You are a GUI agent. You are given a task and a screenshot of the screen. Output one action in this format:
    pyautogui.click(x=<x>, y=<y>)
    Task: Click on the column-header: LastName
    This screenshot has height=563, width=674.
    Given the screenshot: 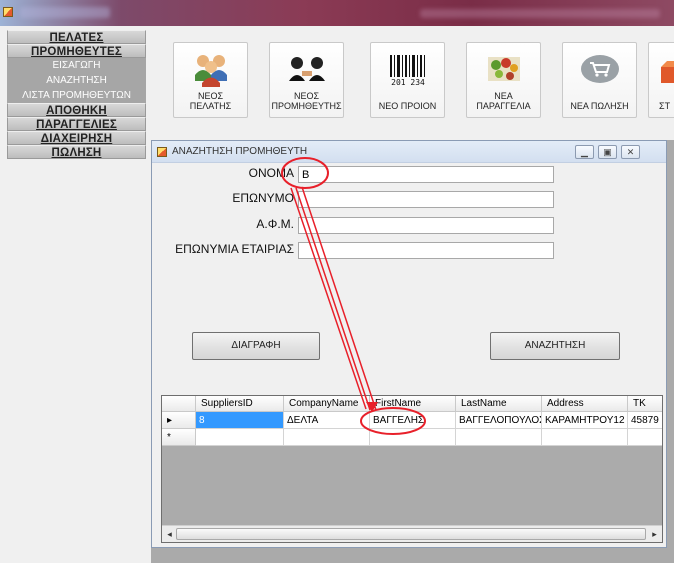 What is the action you would take?
    pyautogui.click(x=499, y=404)
    